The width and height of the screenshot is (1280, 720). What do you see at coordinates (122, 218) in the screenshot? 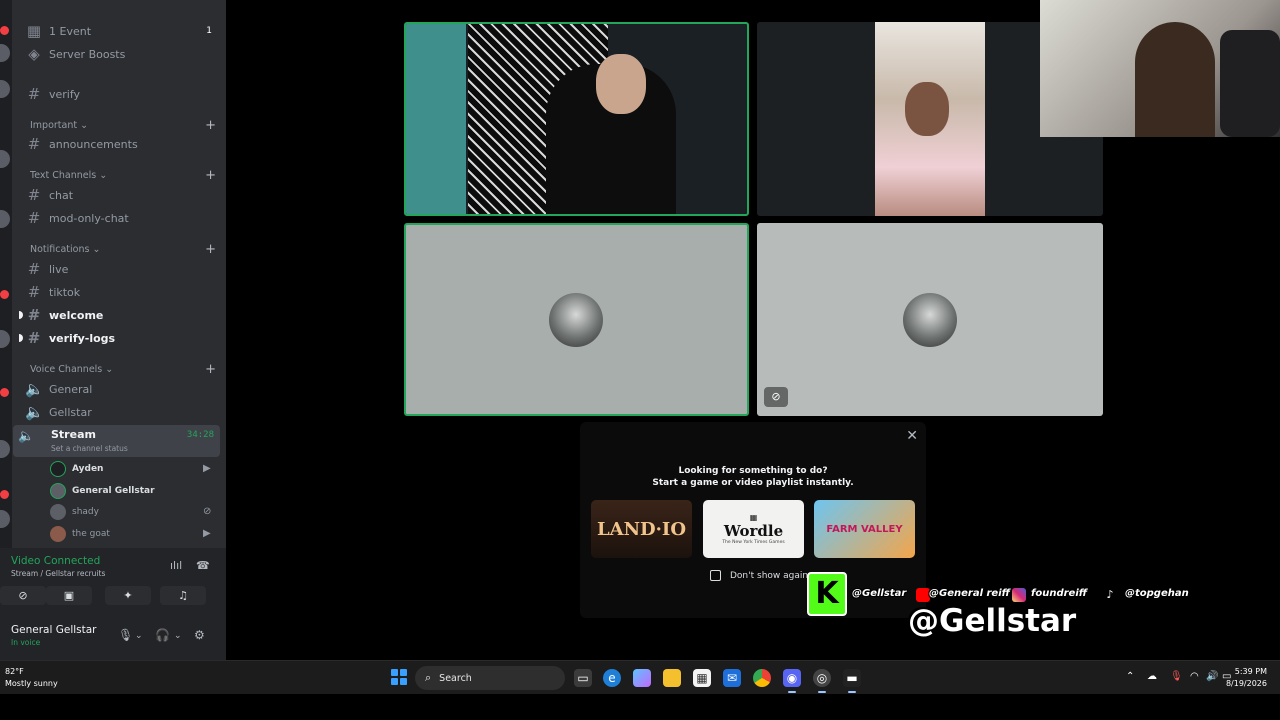
I see `channel-mod-only-chat: # mod-only-chat` at bounding box center [122, 218].